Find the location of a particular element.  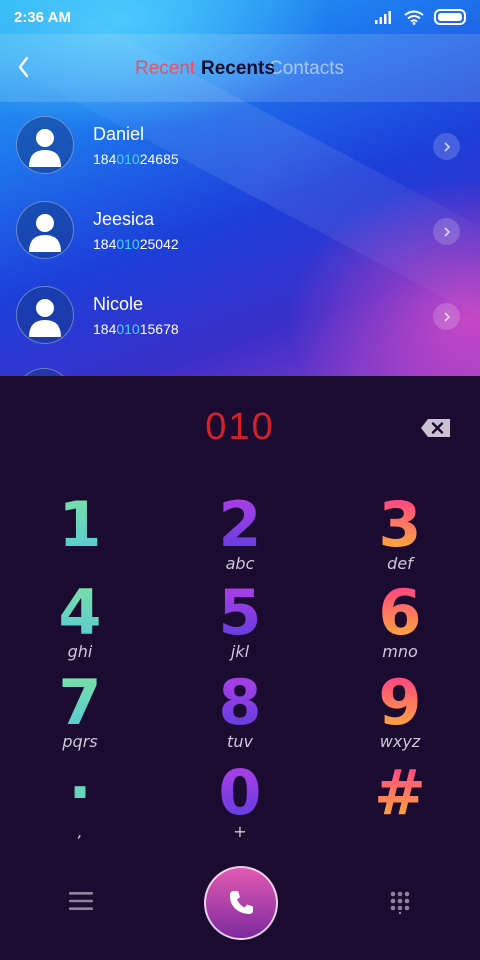

key-digit: 8 is located at coordinates (240, 703).